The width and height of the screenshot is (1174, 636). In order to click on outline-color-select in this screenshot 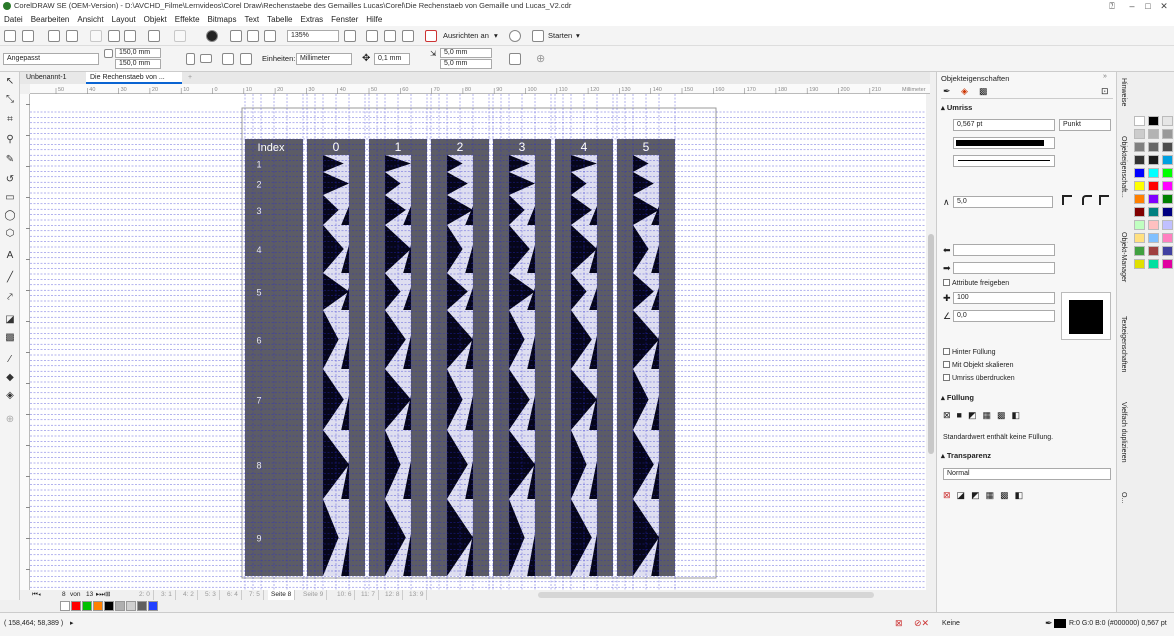, I will do `click(1004, 143)`.